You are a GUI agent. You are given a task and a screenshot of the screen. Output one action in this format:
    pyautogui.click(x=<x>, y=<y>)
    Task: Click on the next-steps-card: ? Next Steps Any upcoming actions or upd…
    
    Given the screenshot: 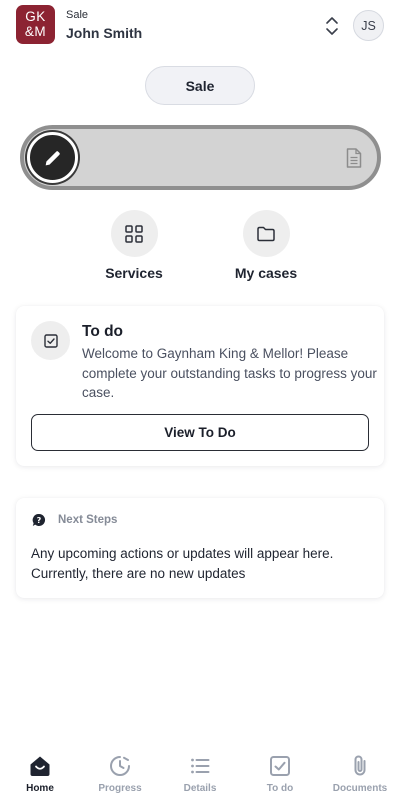 What is the action you would take?
    pyautogui.click(x=200, y=548)
    